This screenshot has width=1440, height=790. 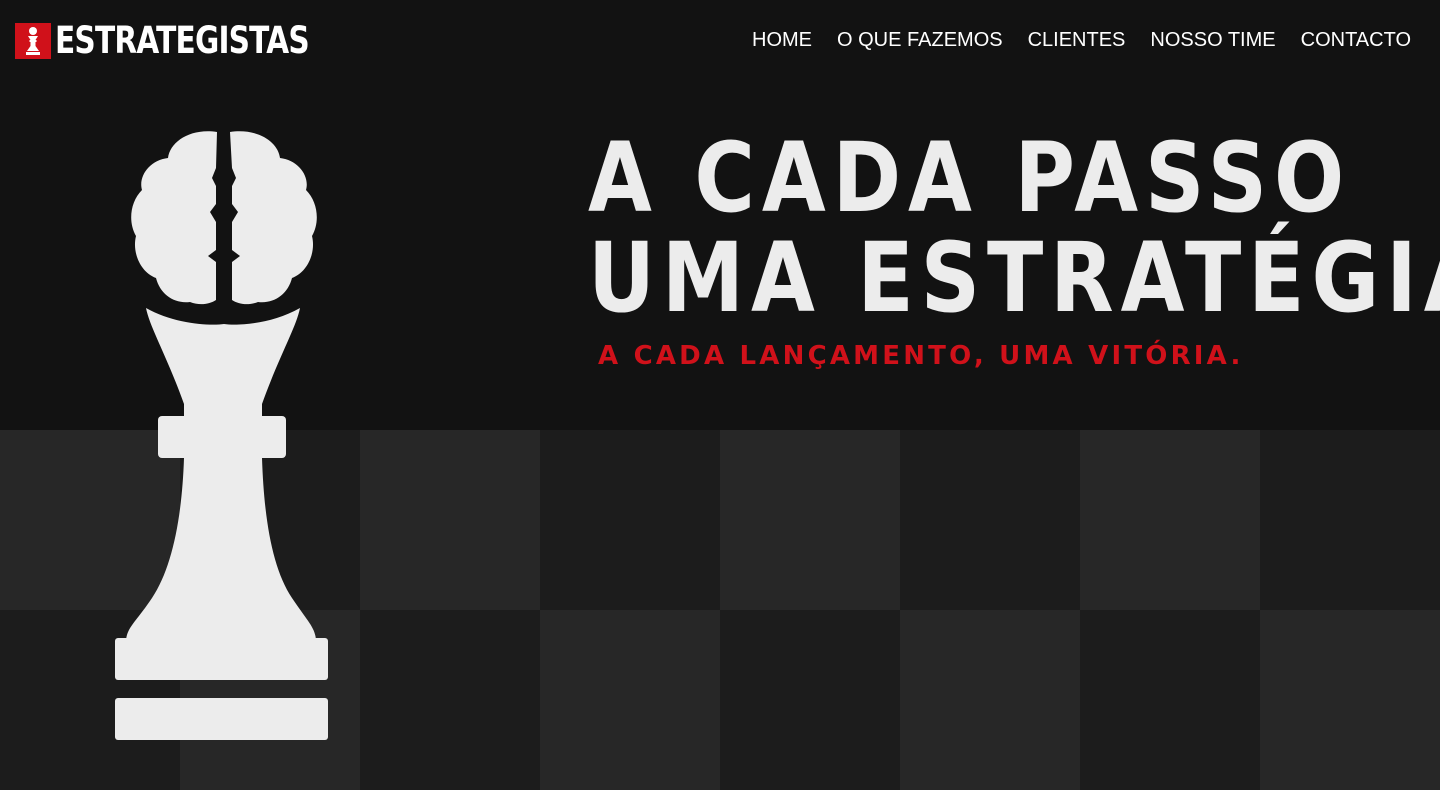 What do you see at coordinates (1014, 278) in the screenshot?
I see `hero-title-line-2: UMA ESTRATÉGIA` at bounding box center [1014, 278].